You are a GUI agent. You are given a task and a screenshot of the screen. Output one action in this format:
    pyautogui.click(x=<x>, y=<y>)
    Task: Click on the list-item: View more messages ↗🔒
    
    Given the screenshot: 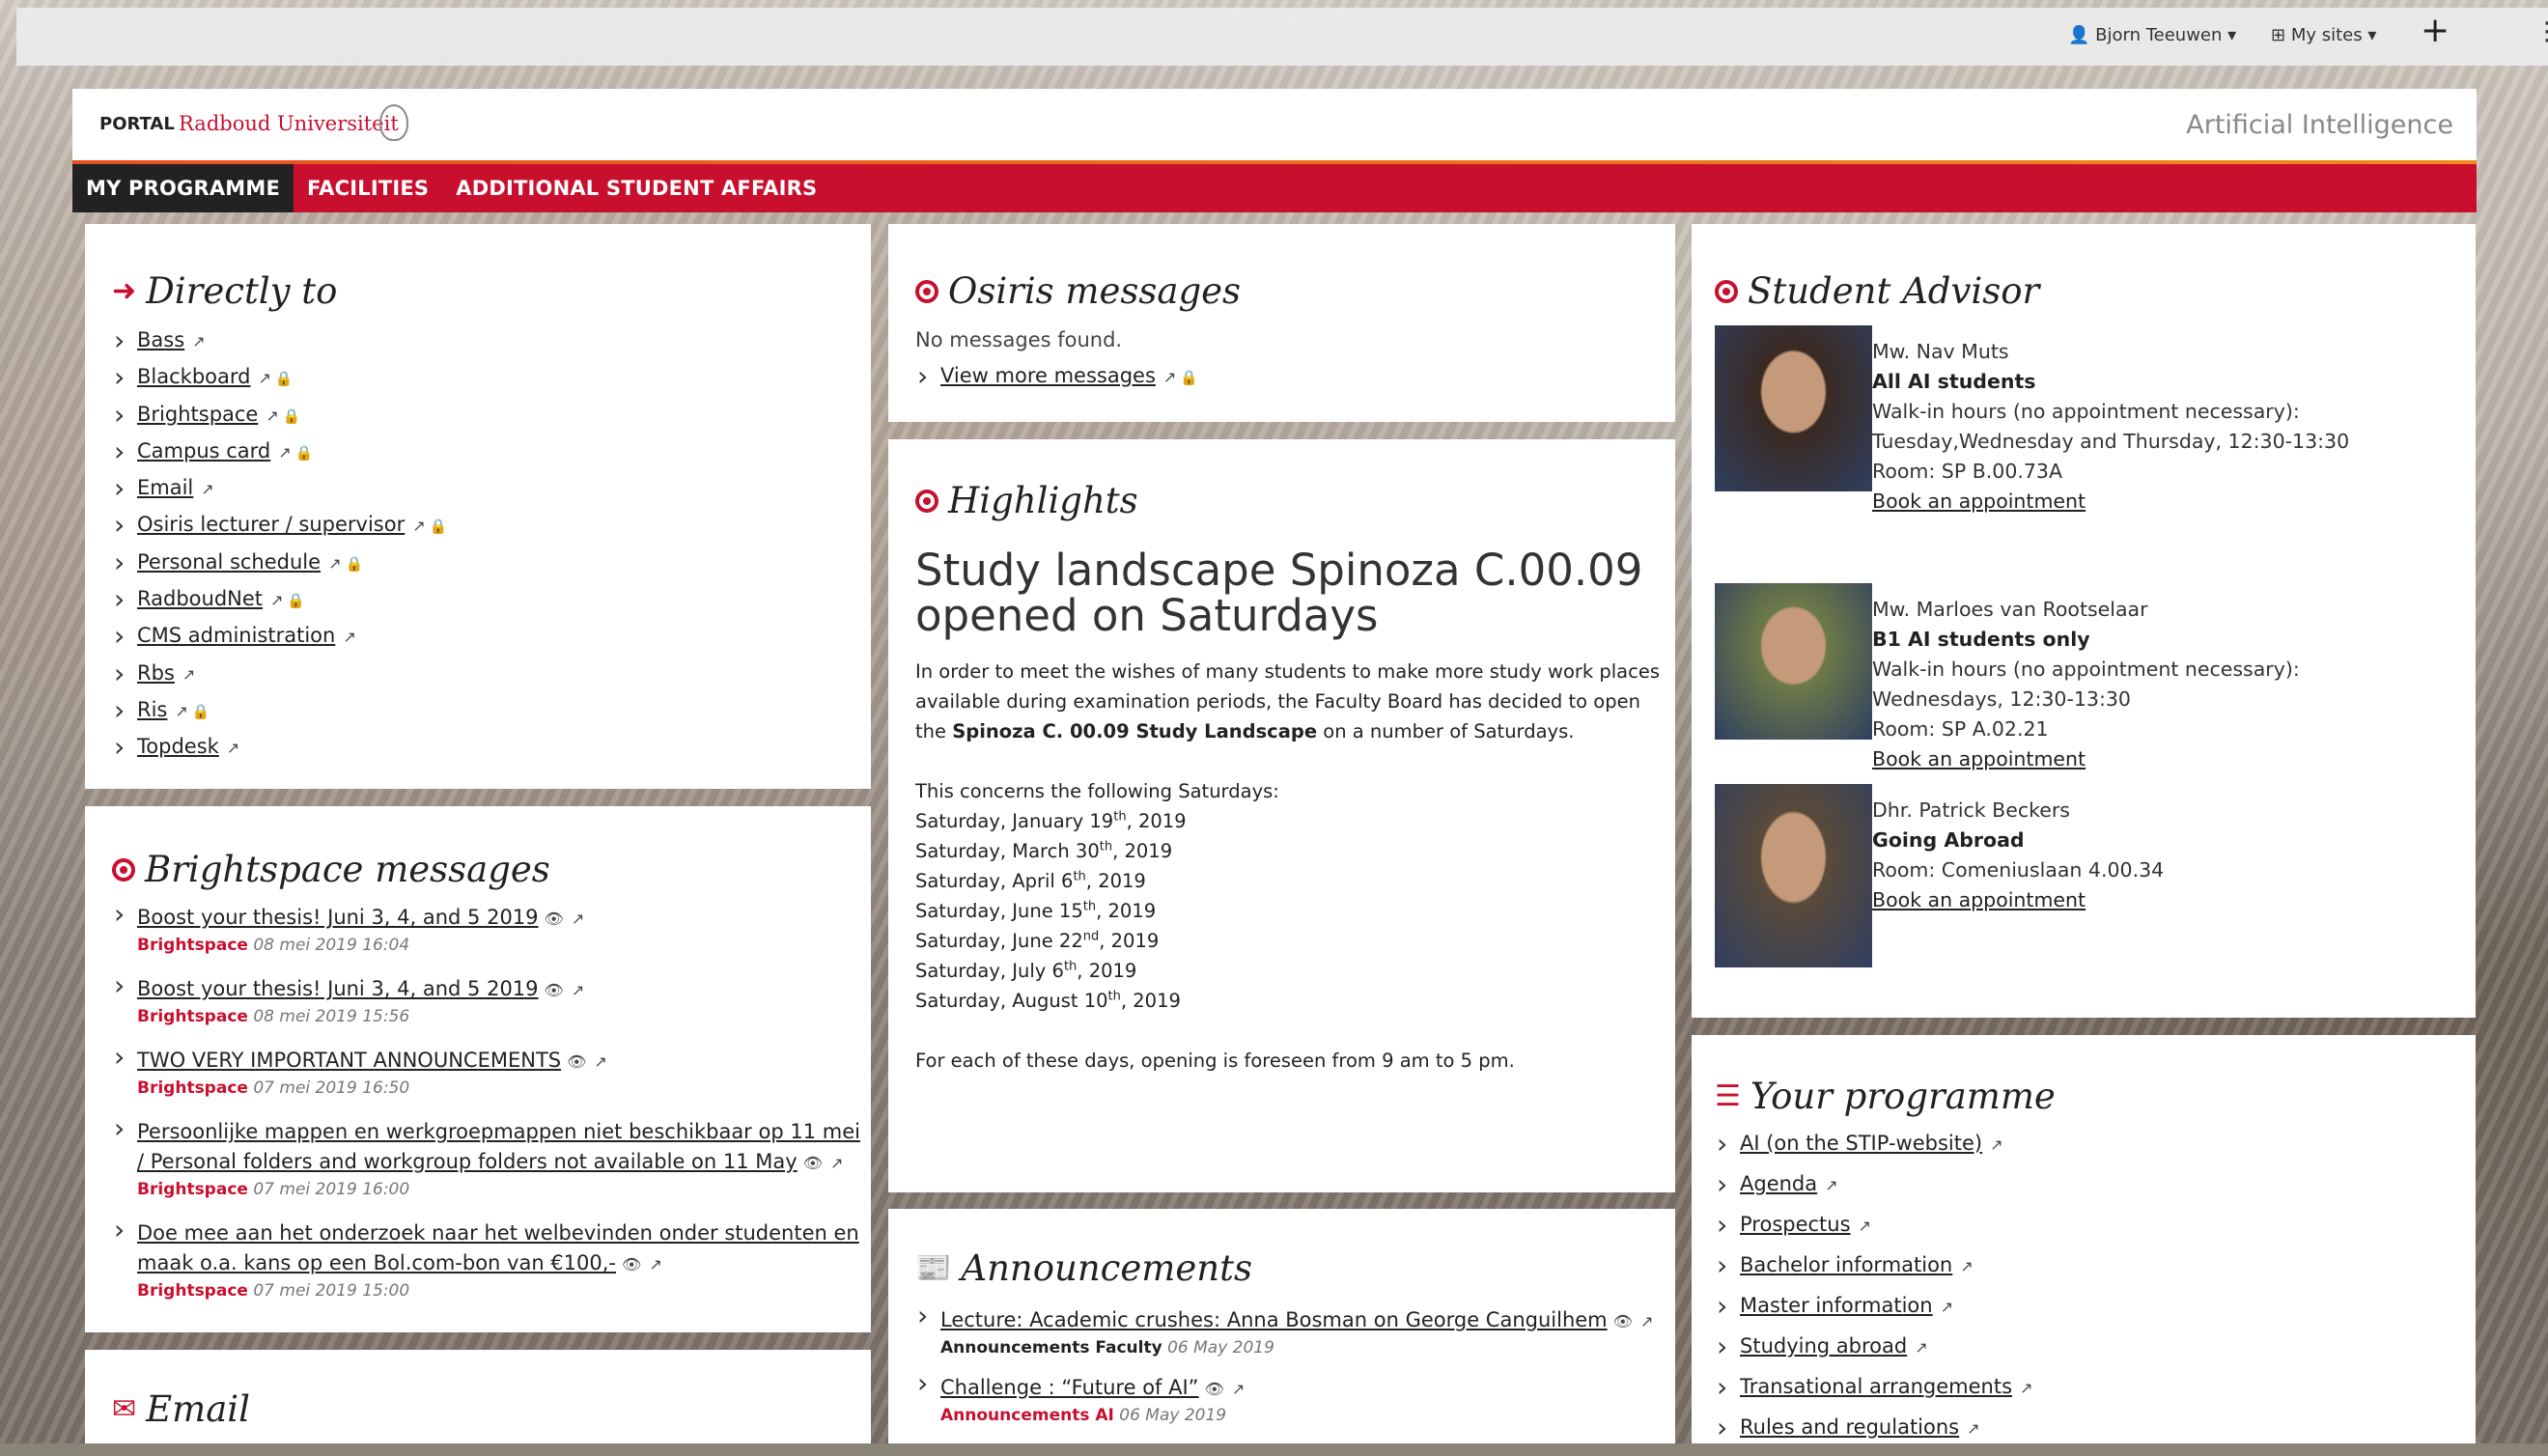 What is the action you would take?
    pyautogui.click(x=1056, y=376)
    